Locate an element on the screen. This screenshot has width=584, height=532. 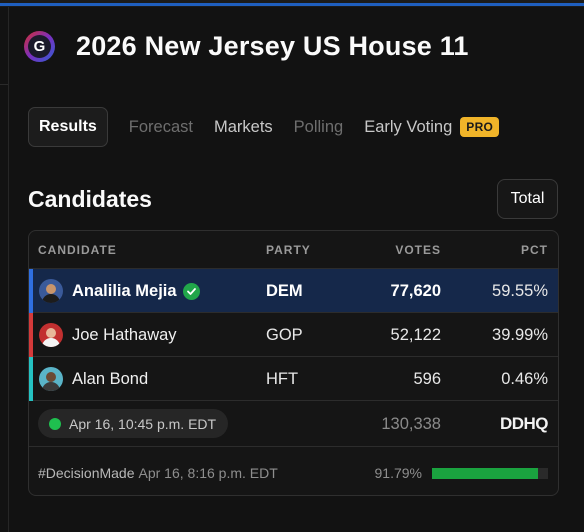
candidate-party: GOP is located at coordinates (284, 334).